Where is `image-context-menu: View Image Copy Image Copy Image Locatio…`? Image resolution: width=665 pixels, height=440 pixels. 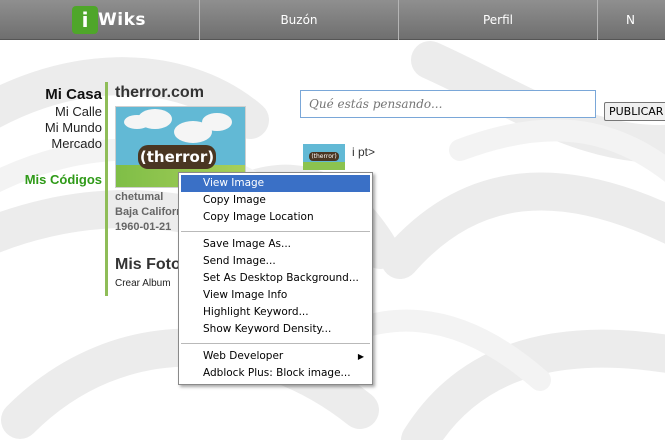
image-context-menu: View Image Copy Image Copy Image Locatio… is located at coordinates (275, 278).